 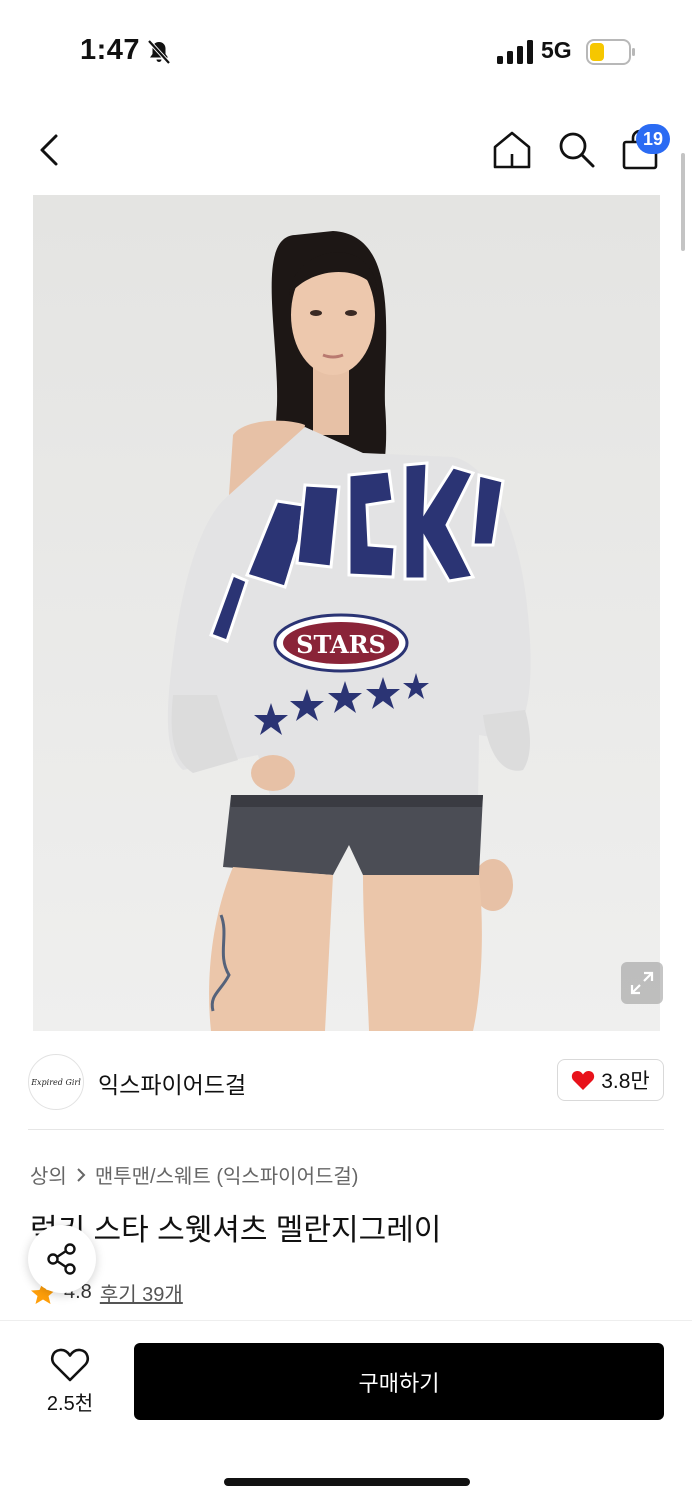 I want to click on brand-like-count: 3.8만, so click(x=625, y=1081).